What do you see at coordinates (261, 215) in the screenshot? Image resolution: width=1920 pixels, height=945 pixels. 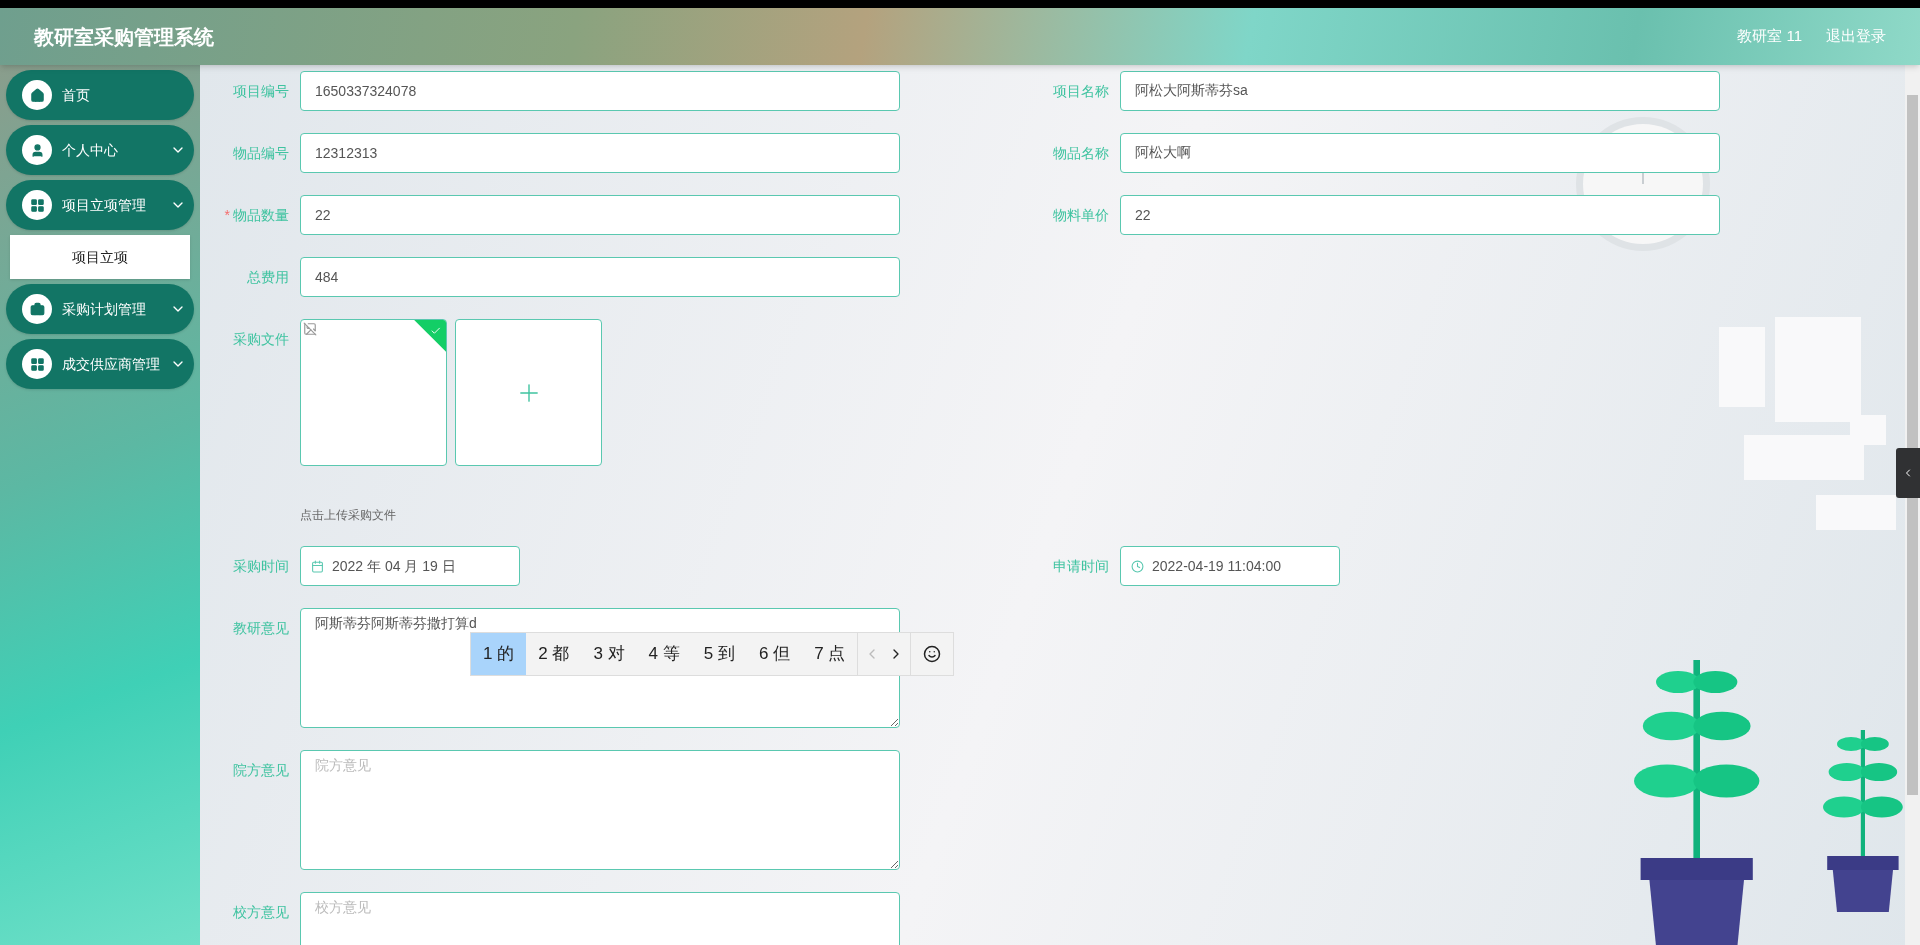 I see `field-label: 物品数量` at bounding box center [261, 215].